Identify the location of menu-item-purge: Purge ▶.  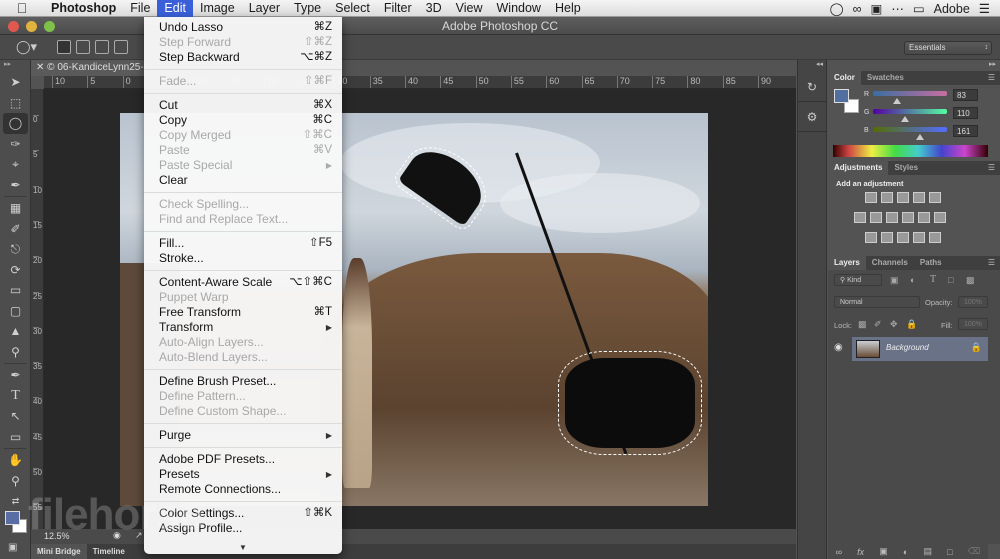
(243, 435).